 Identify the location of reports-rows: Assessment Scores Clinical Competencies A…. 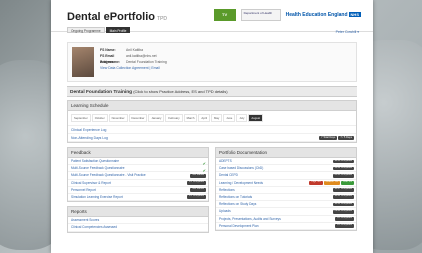
(138, 224).